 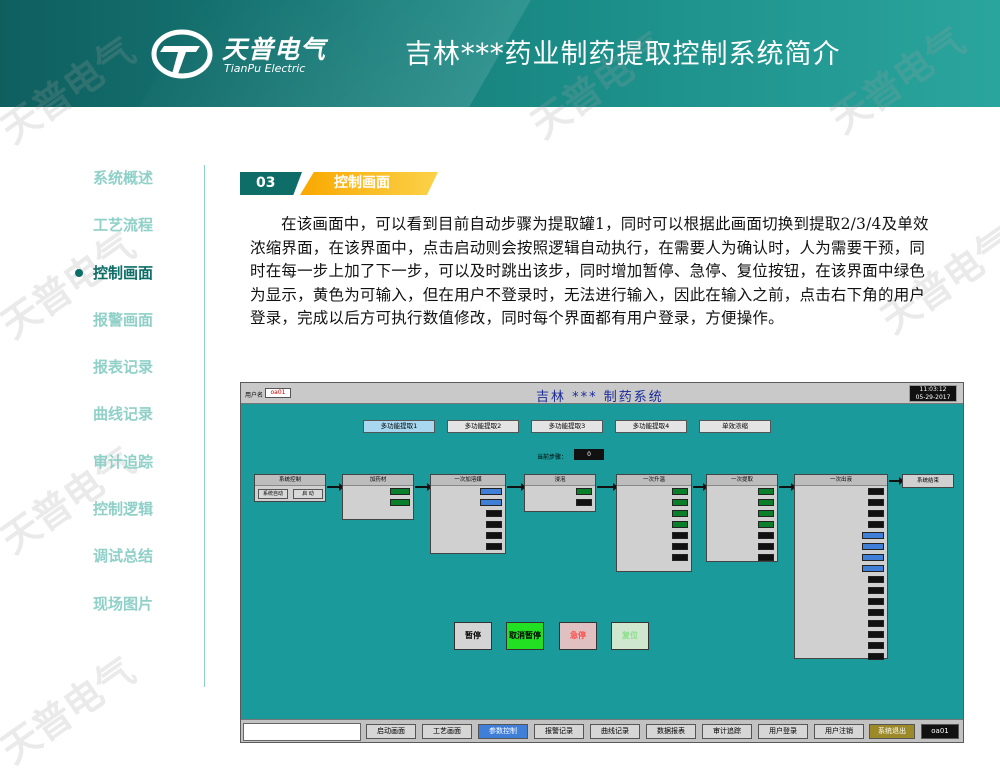 What do you see at coordinates (135, 230) in the screenshot?
I see `sidebar-item-process: 工艺流程` at bounding box center [135, 230].